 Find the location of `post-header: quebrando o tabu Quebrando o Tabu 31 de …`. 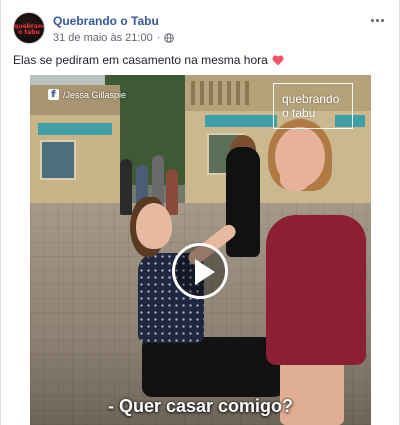

post-header: quebrando o tabu Quebrando o Tabu 31 de … is located at coordinates (200, 32).